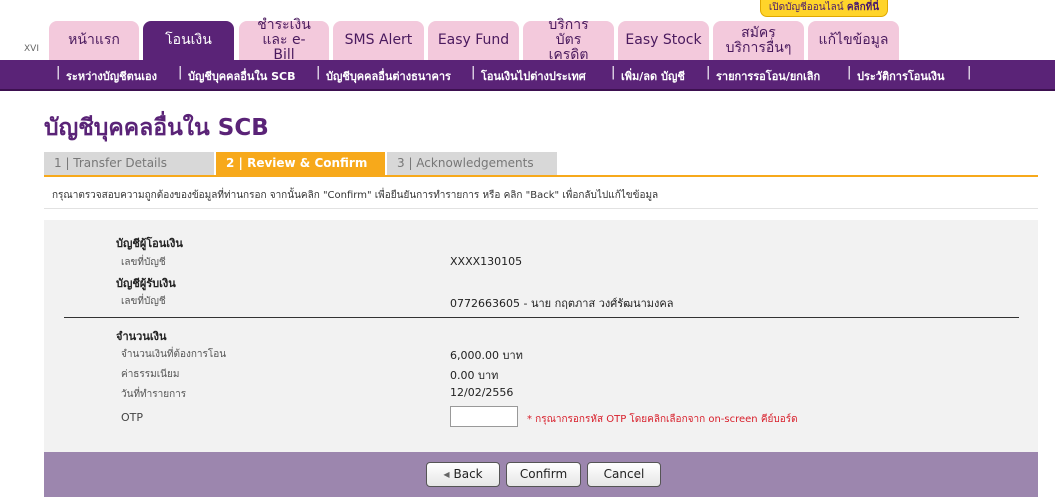 This screenshot has width=1055, height=503. Describe the element at coordinates (150, 374) in the screenshot. I see `fee-label: ค่าธรรมเนียม` at that location.